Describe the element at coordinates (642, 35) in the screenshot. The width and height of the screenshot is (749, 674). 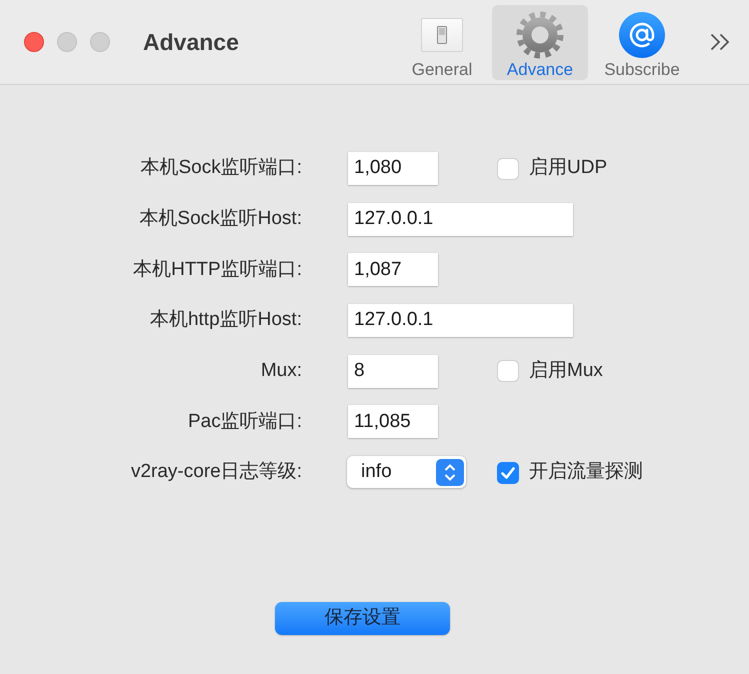
I see `at-sign-icon` at that location.